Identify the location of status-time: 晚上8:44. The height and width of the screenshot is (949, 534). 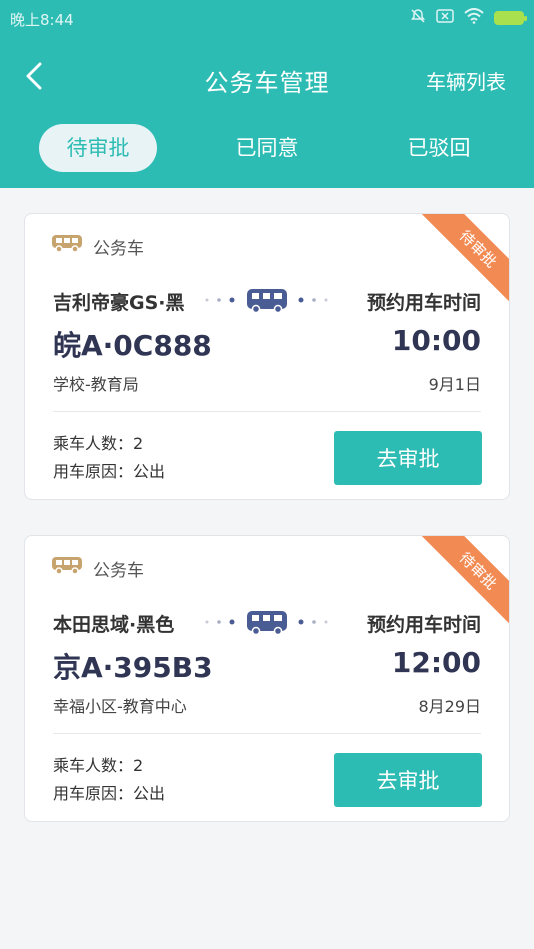
(42, 20).